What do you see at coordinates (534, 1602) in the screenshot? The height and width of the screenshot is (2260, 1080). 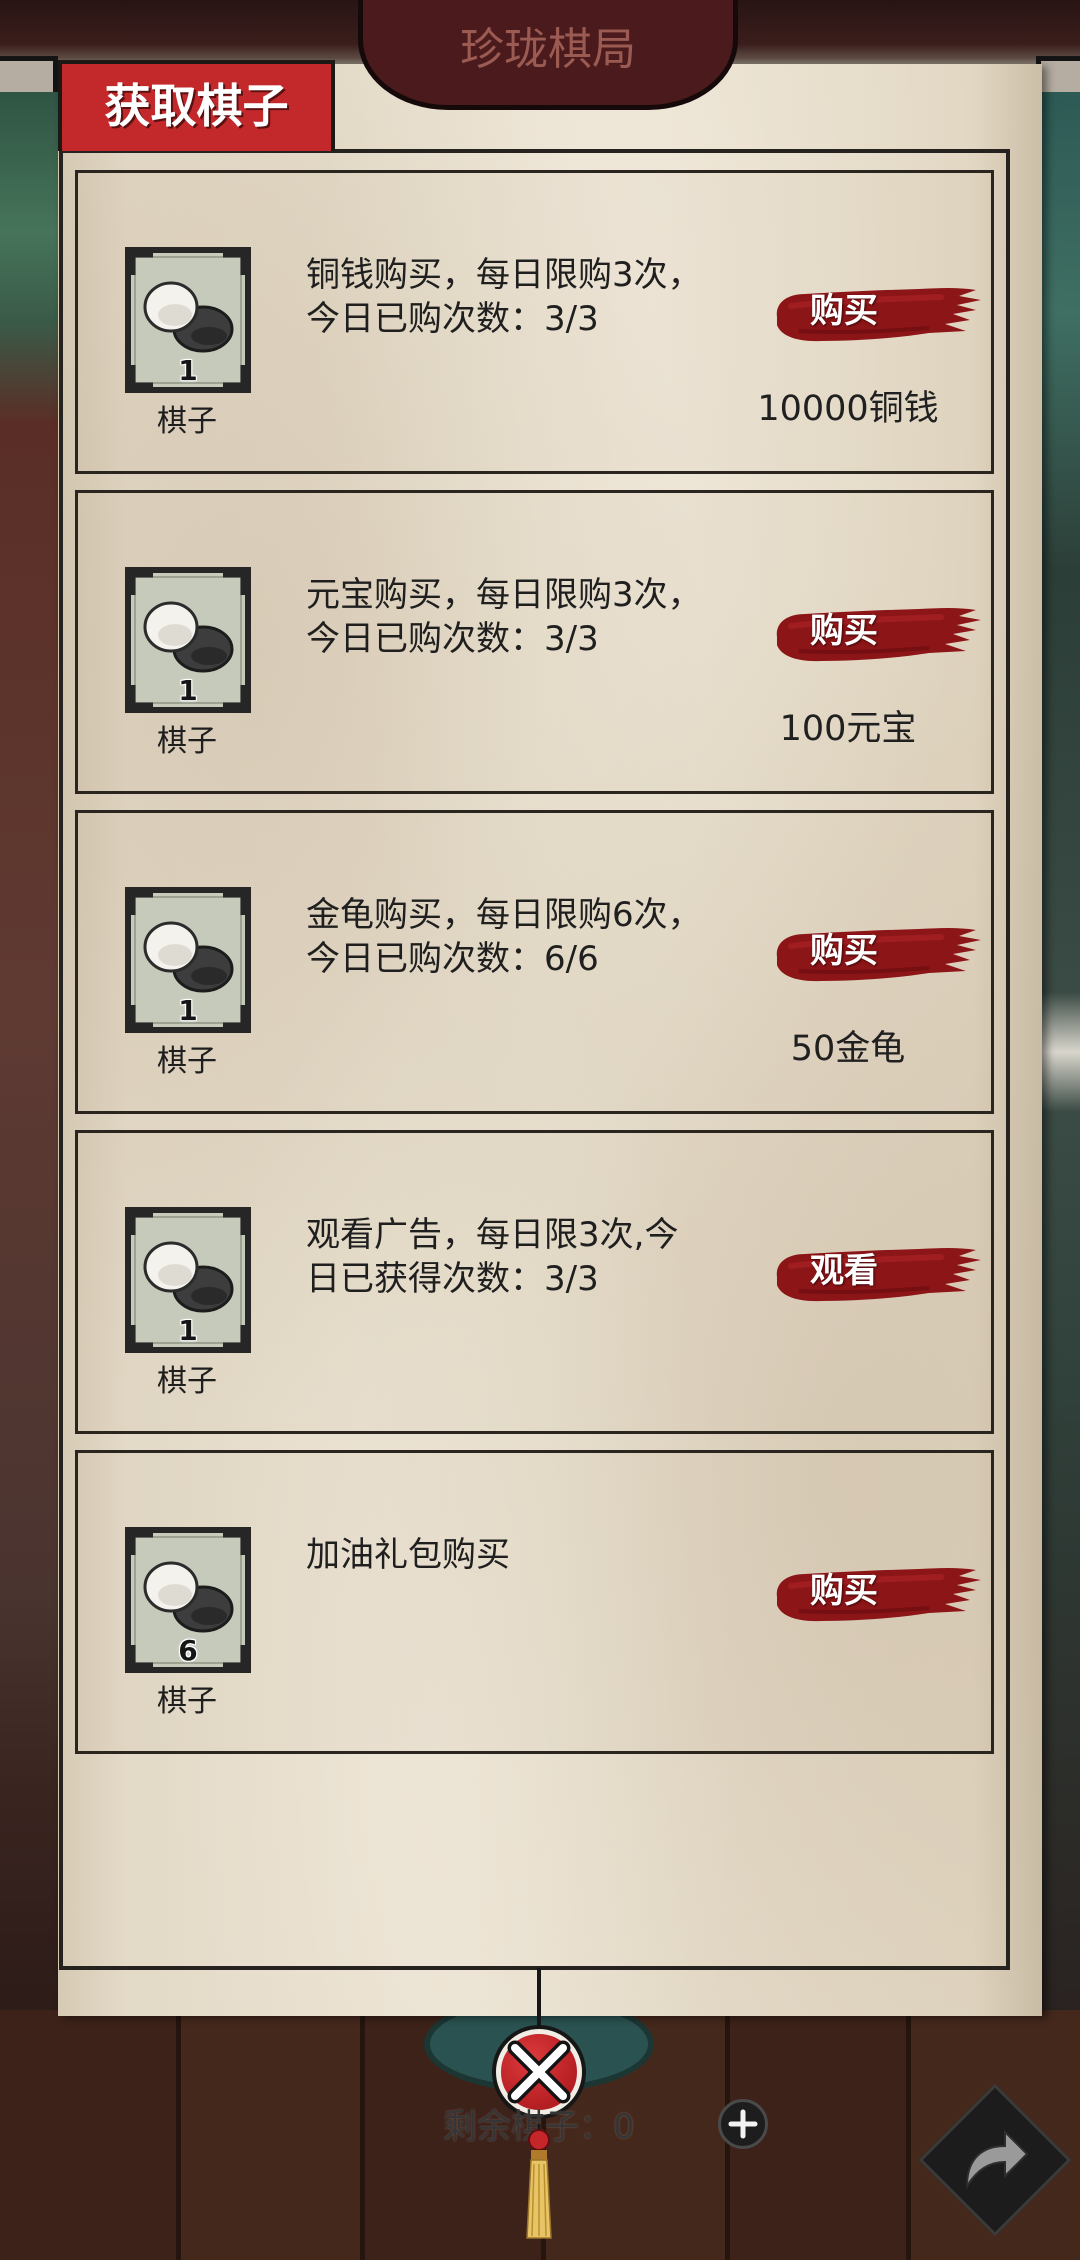 I see `gift-pack-card: 6 棋子 加油礼包购买 购买` at bounding box center [534, 1602].